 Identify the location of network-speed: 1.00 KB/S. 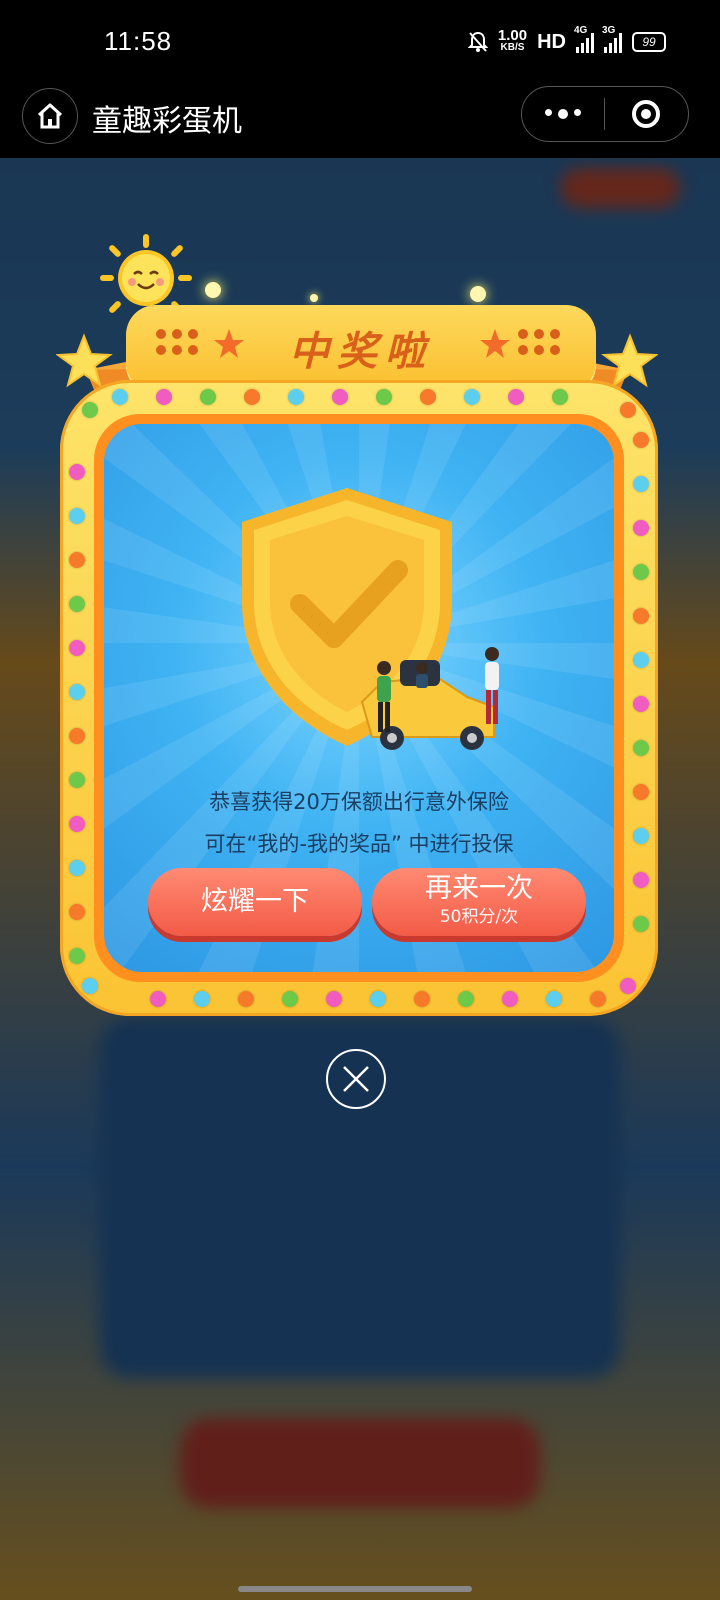
(512, 40).